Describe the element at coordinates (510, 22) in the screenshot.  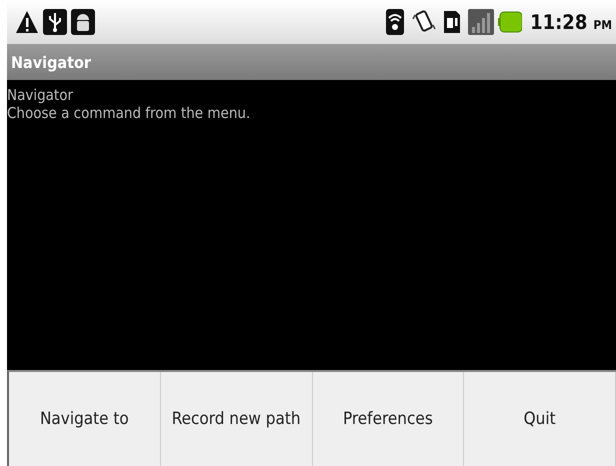
I see `battery-icon` at that location.